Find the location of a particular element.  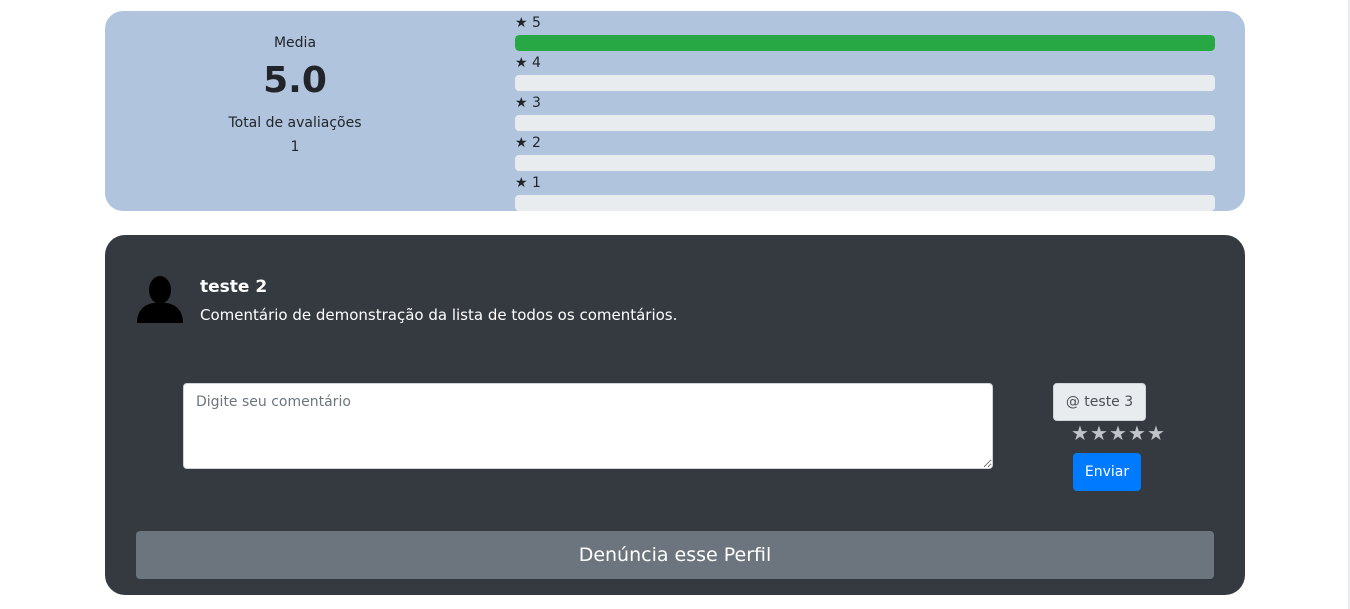

progress-fill is located at coordinates (865, 43).